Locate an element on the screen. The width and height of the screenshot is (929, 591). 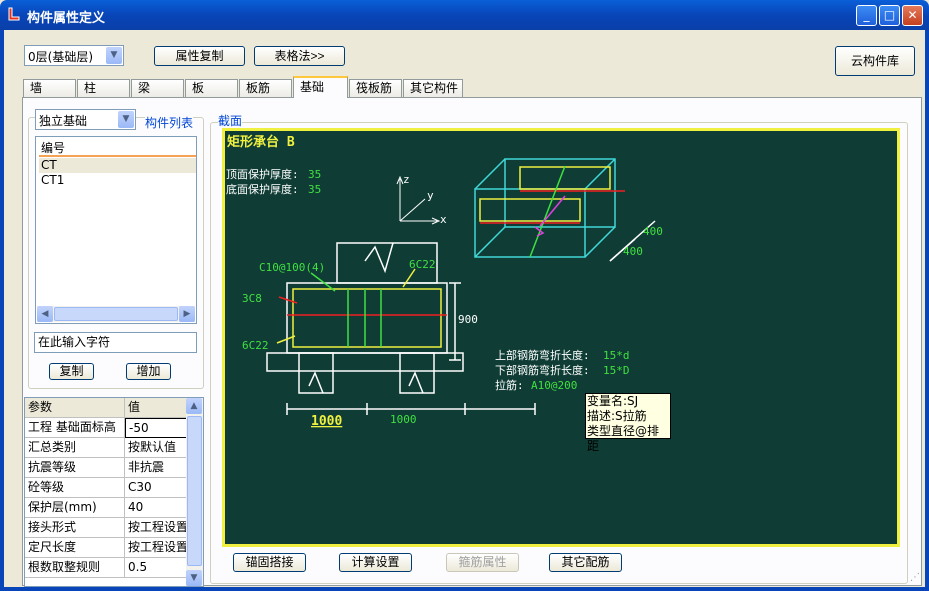
table-row: 接头形式 按工程设置 is located at coordinates (106, 528).